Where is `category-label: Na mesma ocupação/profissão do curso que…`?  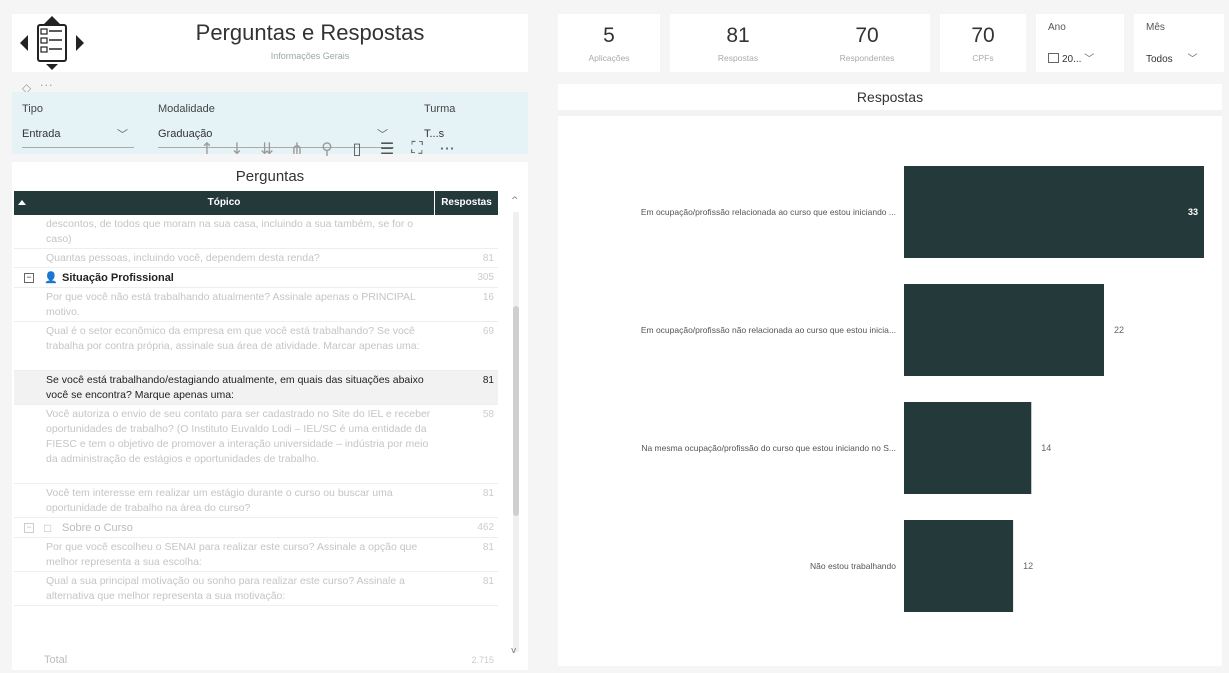
category-label: Na mesma ocupação/profissão do curso que… is located at coordinates (768, 448).